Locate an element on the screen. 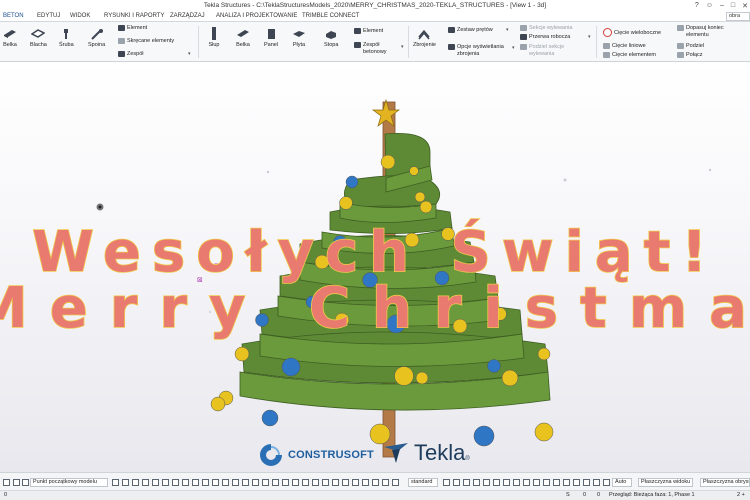 This screenshot has width=750, height=500. ciecie-elementem-button: Cięcie elementem is located at coordinates (629, 55).